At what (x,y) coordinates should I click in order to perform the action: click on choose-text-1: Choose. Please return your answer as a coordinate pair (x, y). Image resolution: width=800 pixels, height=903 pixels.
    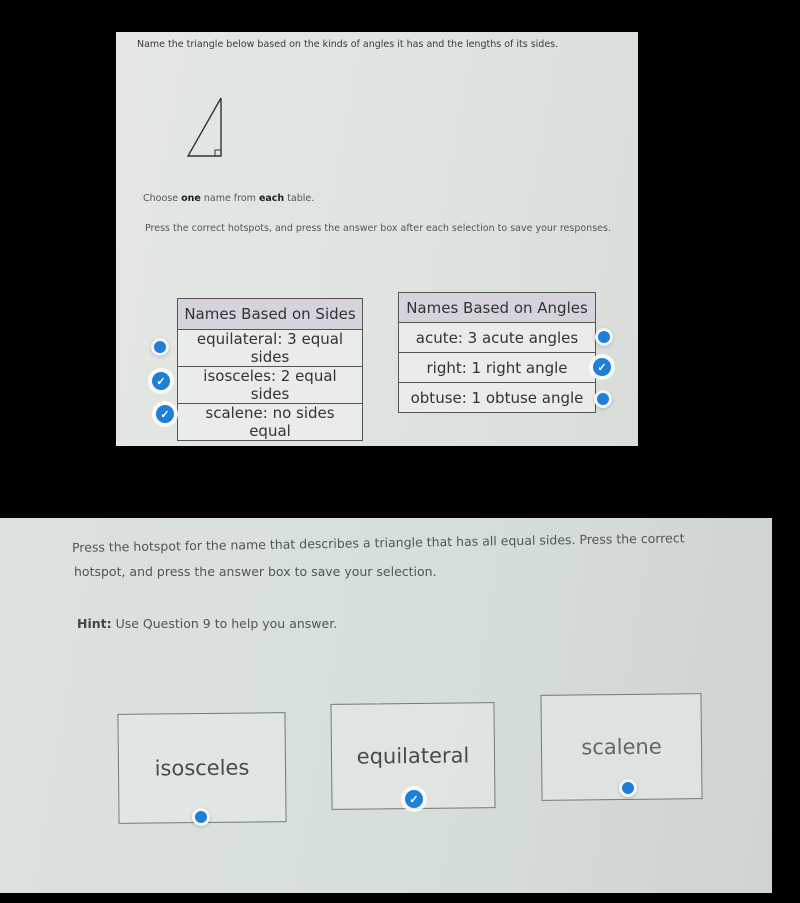
    Looking at the image, I should click on (162, 198).